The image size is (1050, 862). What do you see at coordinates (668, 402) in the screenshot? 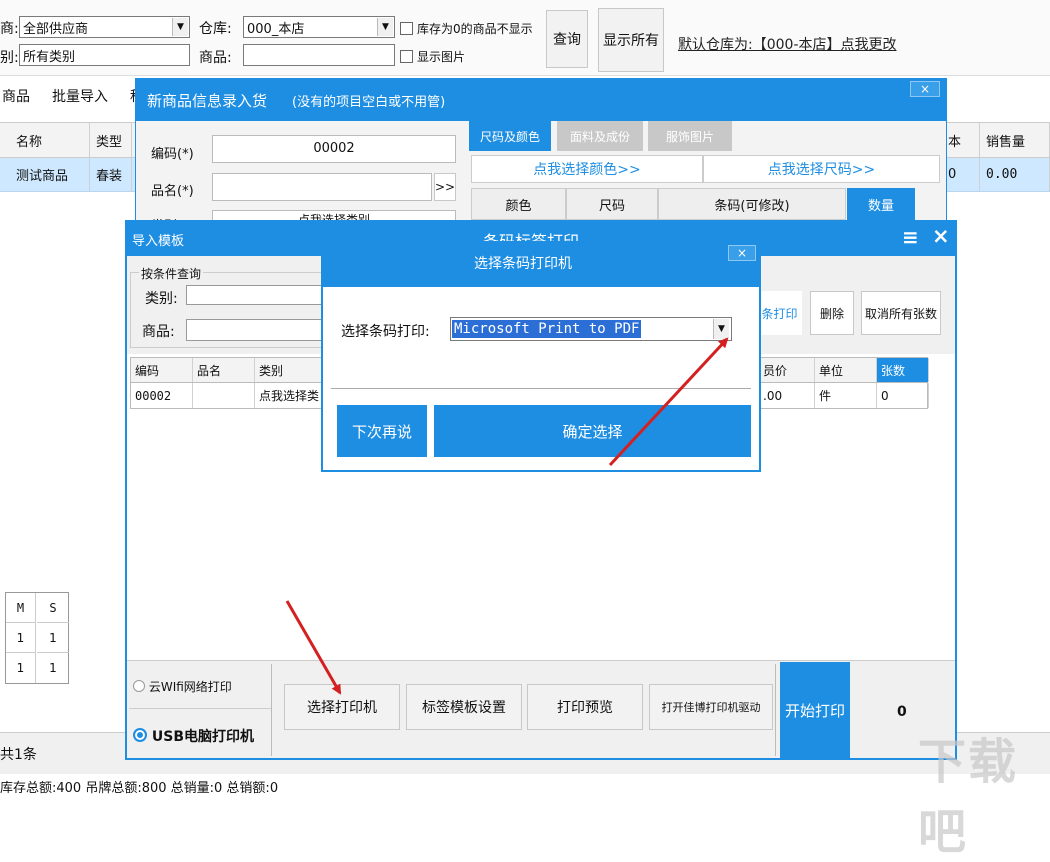
I see `arrow-to-dropdown` at bounding box center [668, 402].